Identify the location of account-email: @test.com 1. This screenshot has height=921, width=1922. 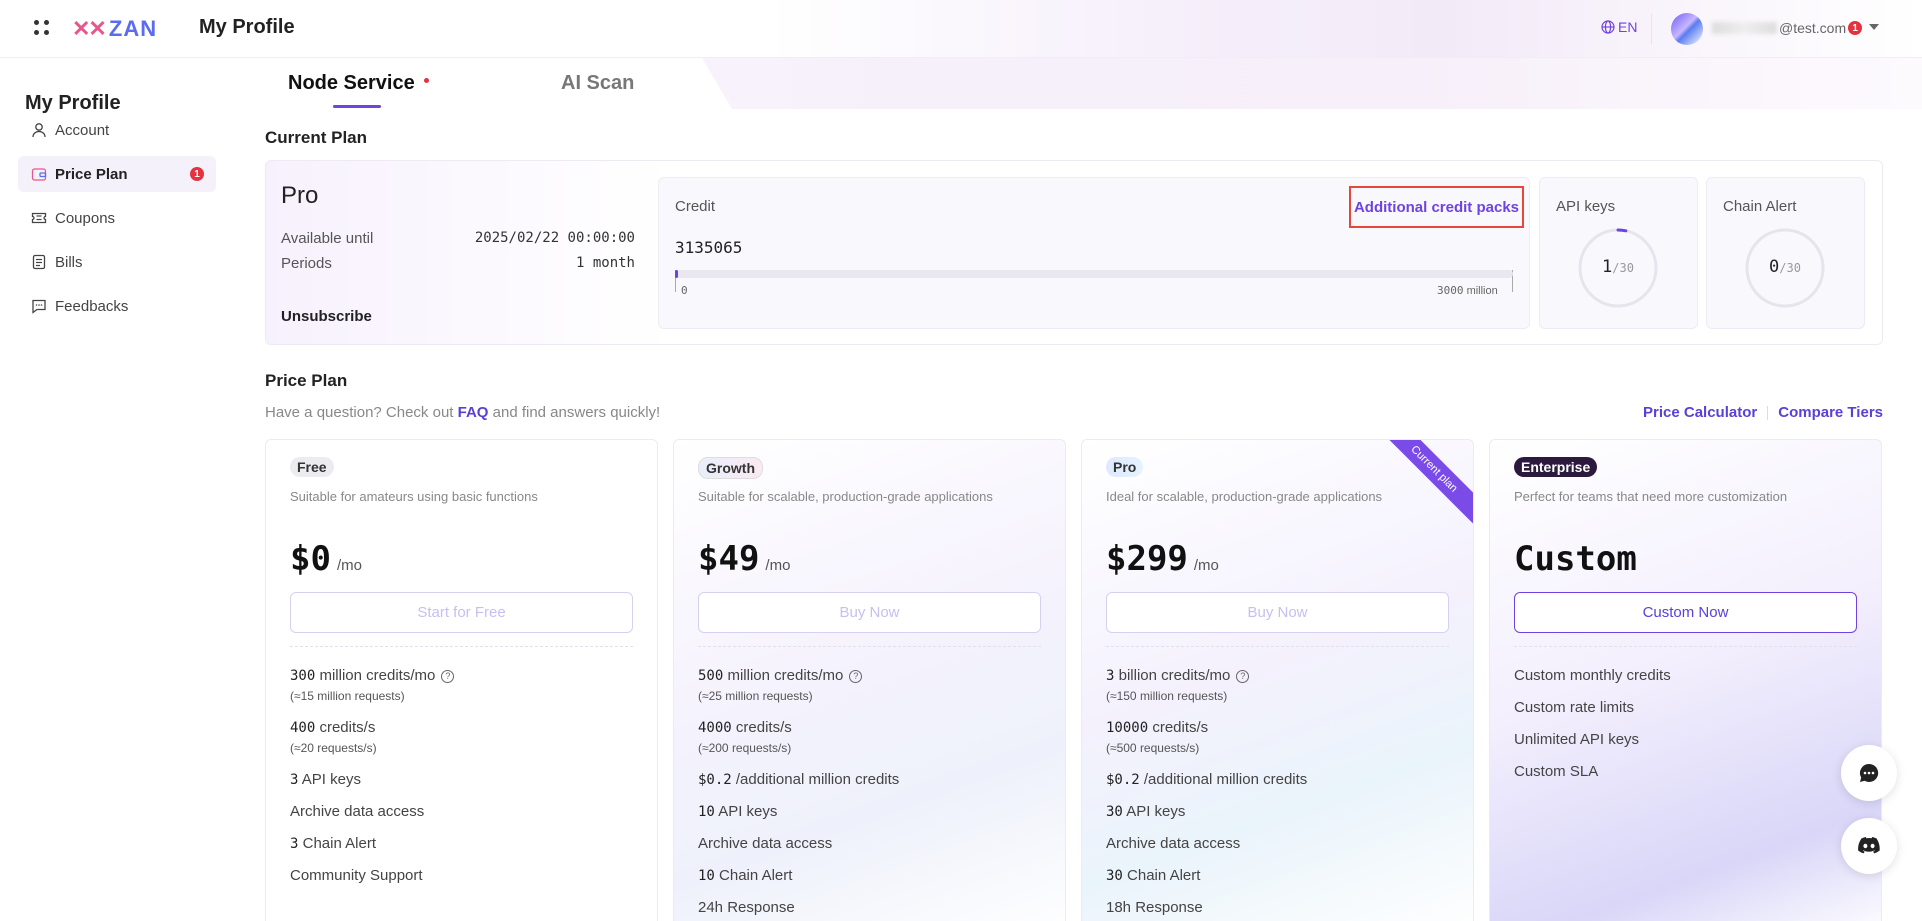
(1787, 28).